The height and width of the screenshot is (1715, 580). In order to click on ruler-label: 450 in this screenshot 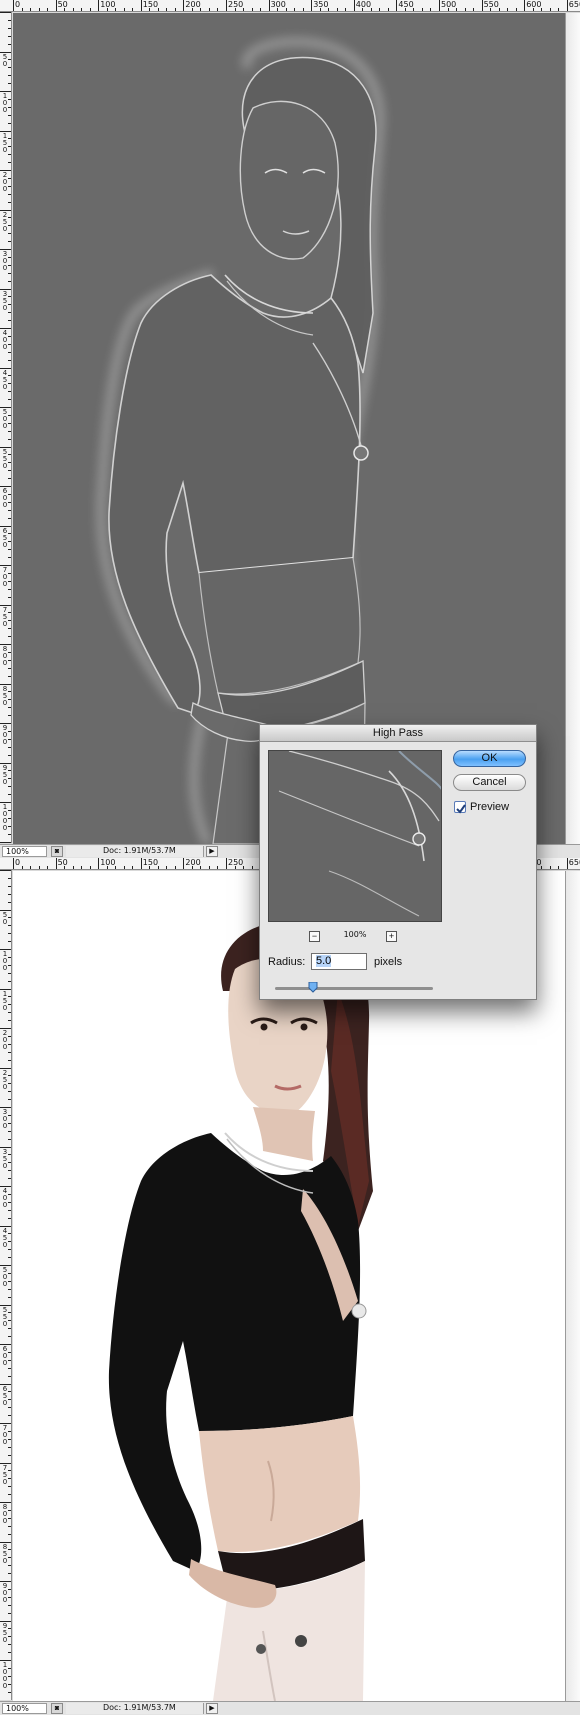, I will do `click(5, 1237)`.